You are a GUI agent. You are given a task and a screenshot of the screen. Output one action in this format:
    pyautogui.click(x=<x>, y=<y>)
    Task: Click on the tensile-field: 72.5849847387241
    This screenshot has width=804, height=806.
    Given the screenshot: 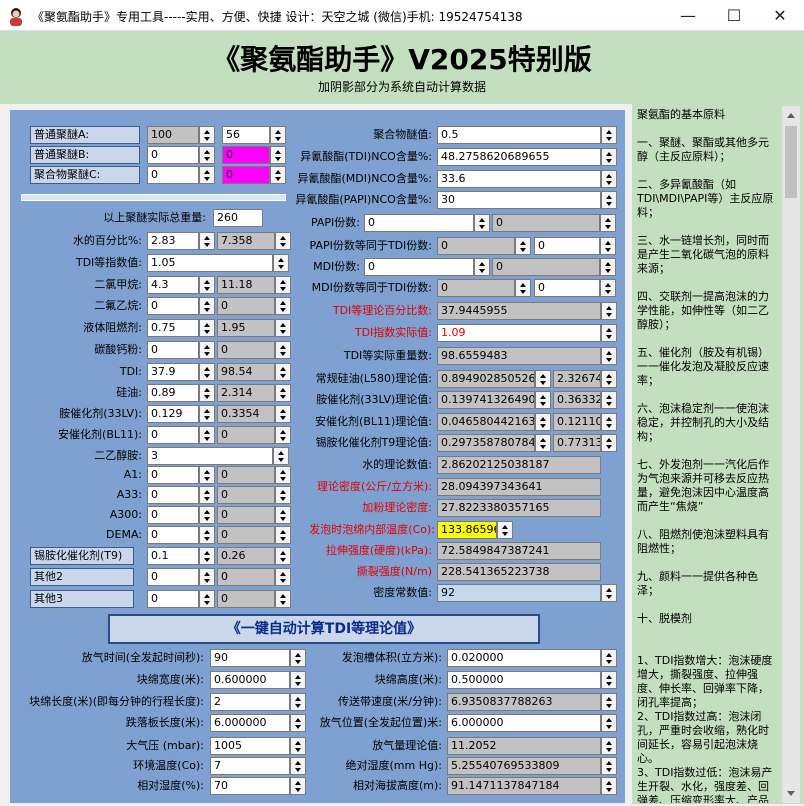 What is the action you would take?
    pyautogui.click(x=519, y=551)
    